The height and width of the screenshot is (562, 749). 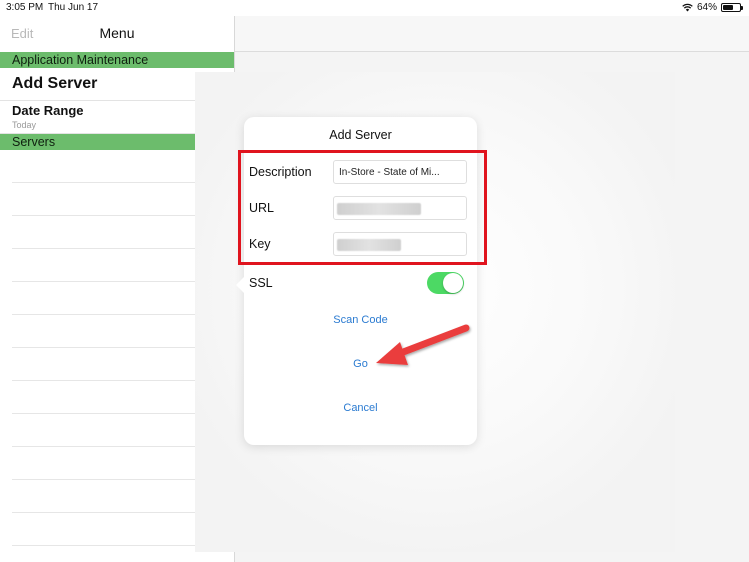 I want to click on status-right: 64%, so click(x=712, y=7).